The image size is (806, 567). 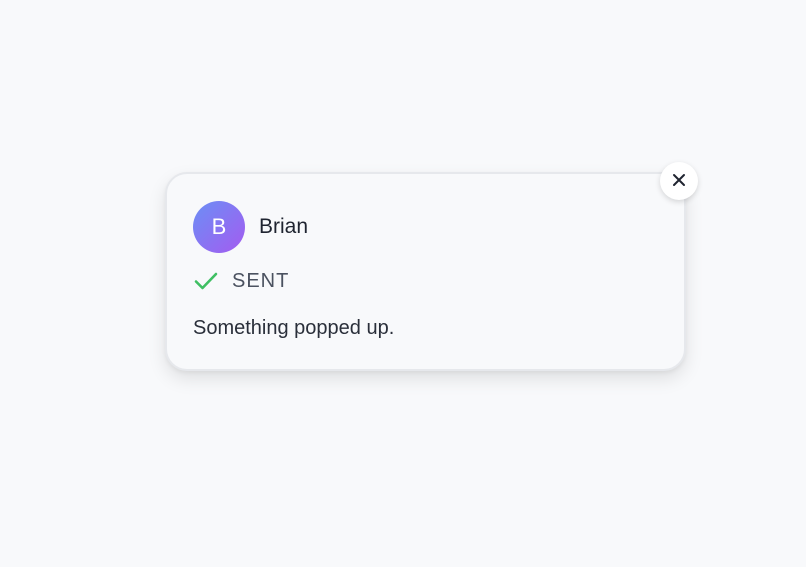 I want to click on sender-row: B Brian, so click(x=250, y=227).